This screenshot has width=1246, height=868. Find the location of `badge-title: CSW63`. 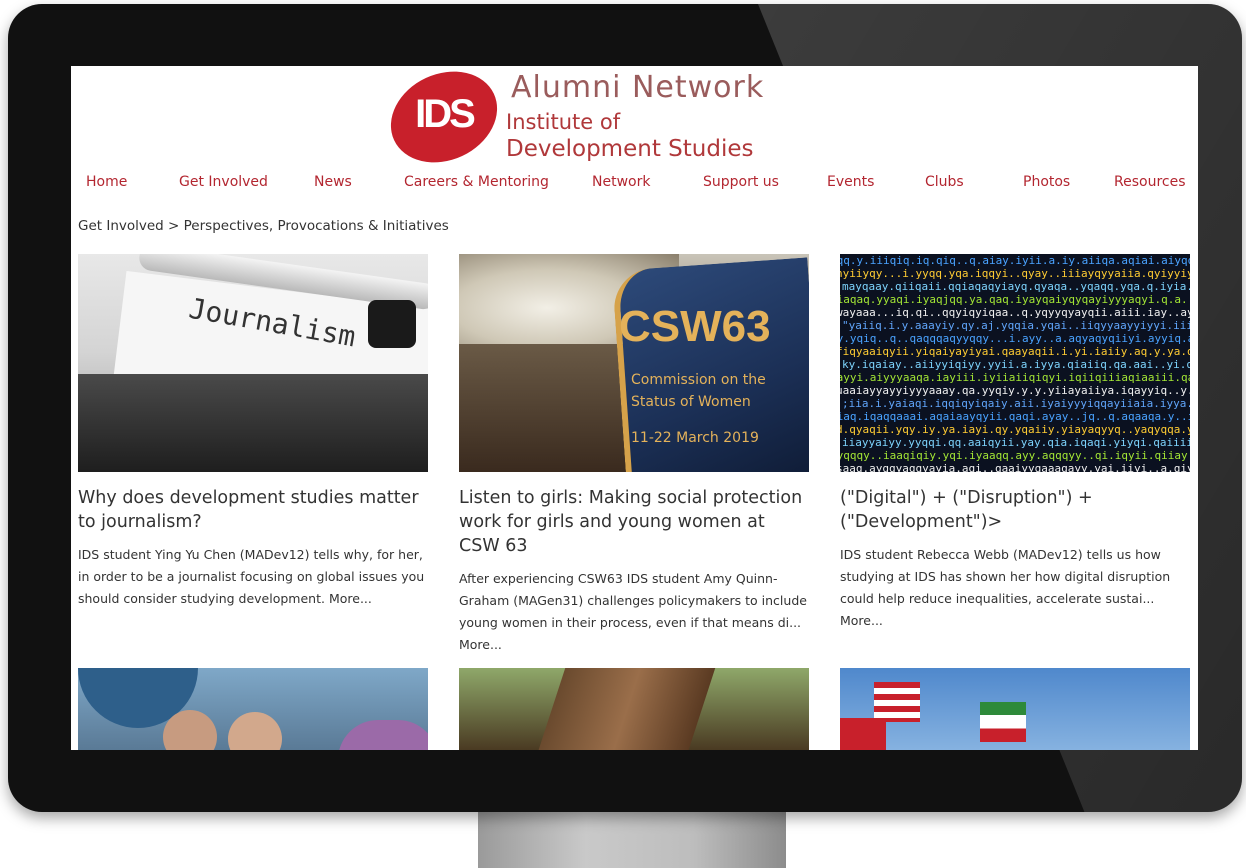

badge-title: CSW63 is located at coordinates (695, 326).